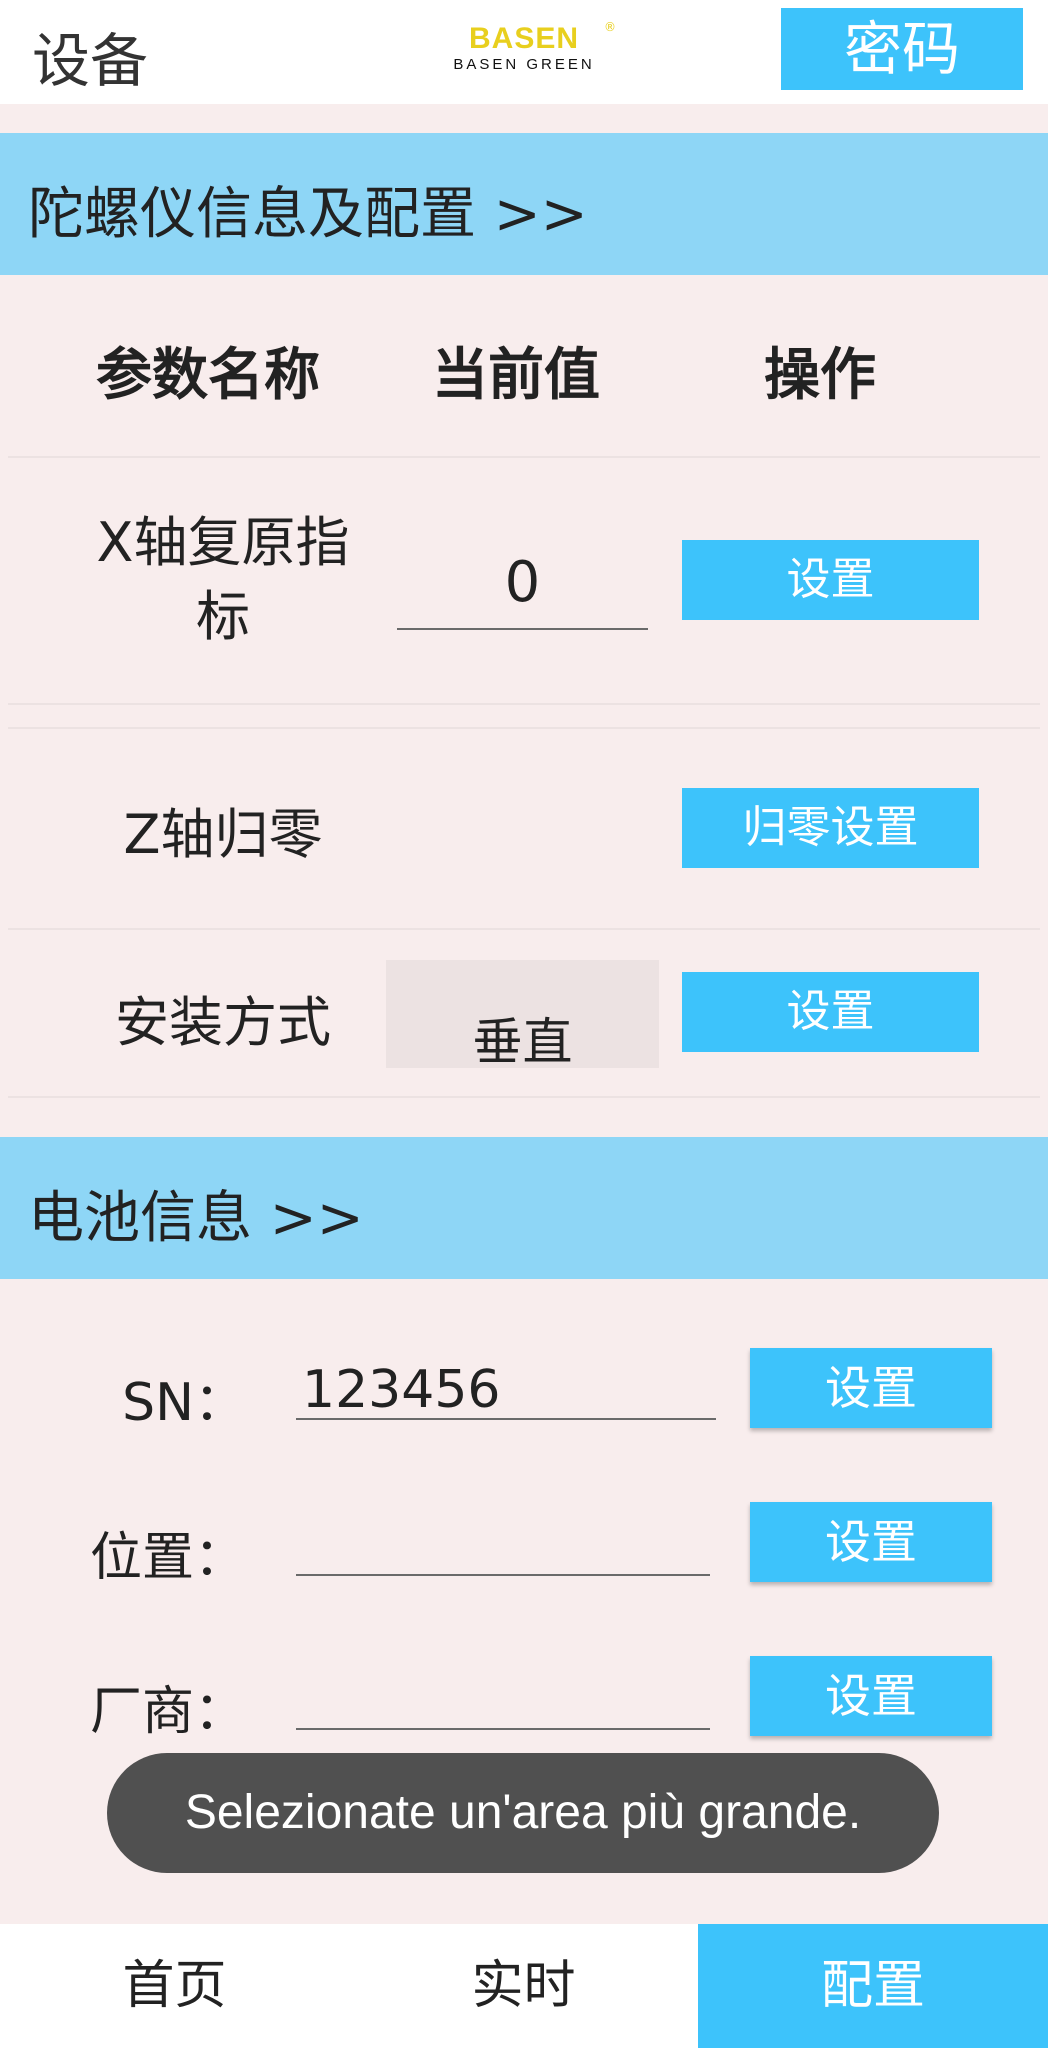  I want to click on nav-tab-home: 首页, so click(174, 1986).